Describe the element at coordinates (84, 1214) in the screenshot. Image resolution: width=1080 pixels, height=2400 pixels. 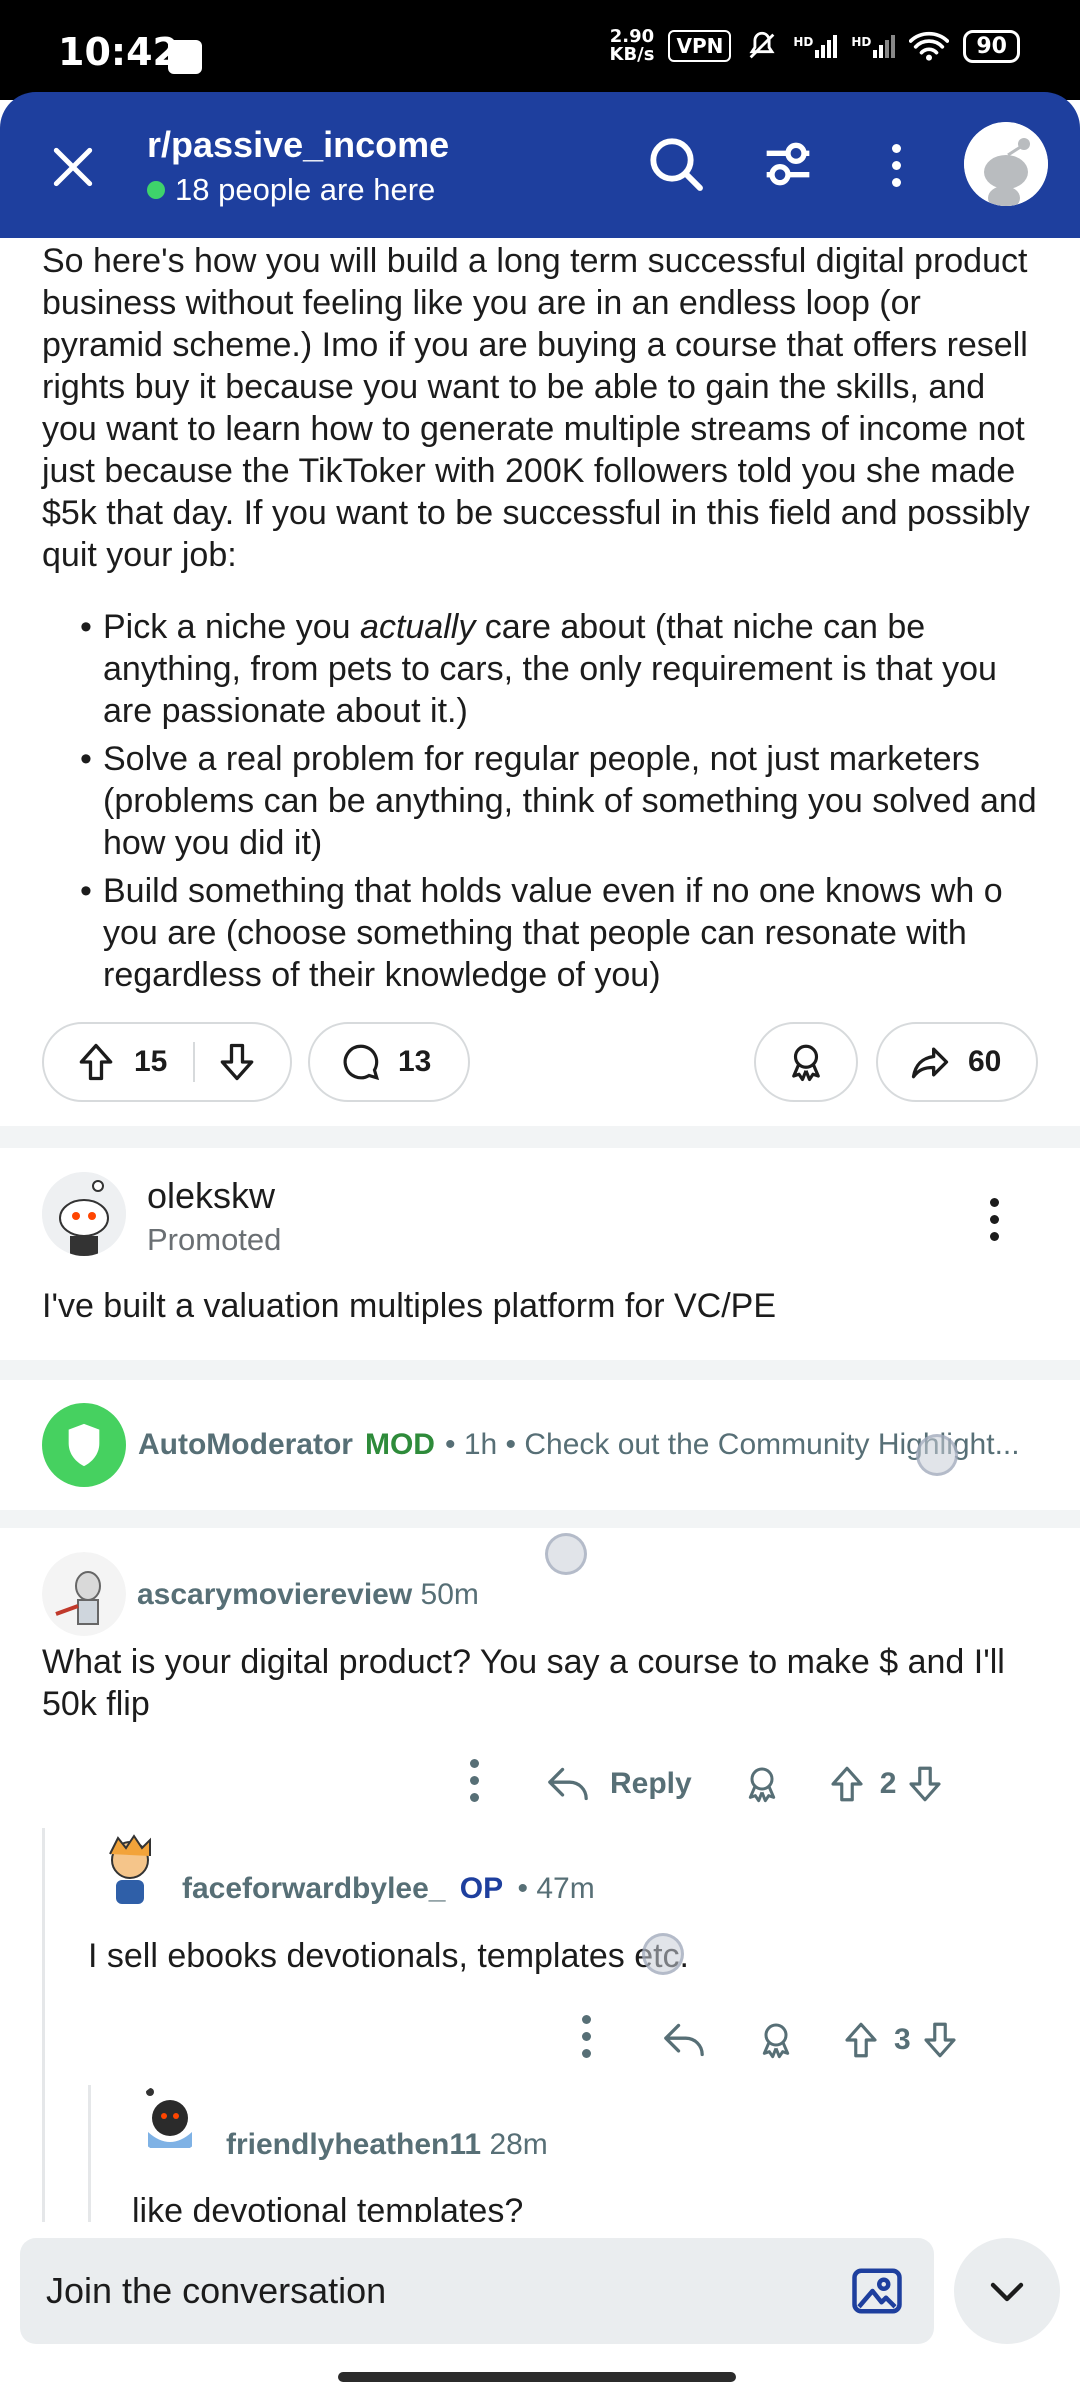
I see `promoted-avatar` at that location.